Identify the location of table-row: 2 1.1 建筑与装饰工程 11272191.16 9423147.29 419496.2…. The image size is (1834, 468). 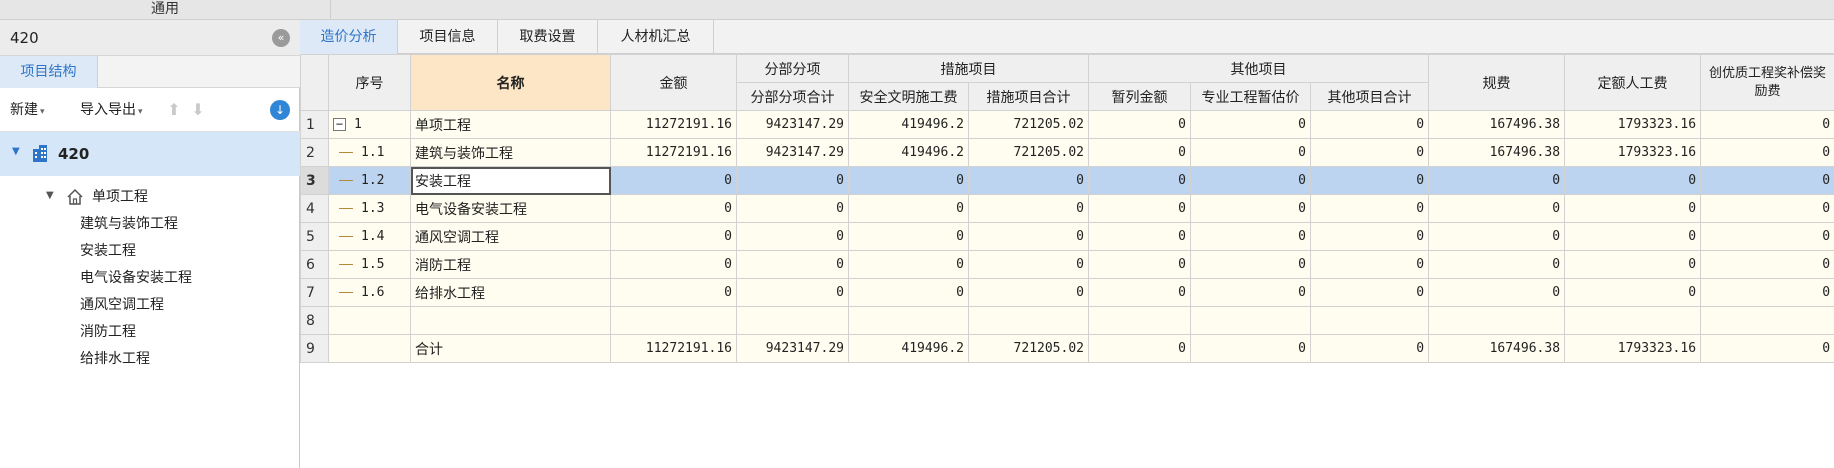
(1067, 152).